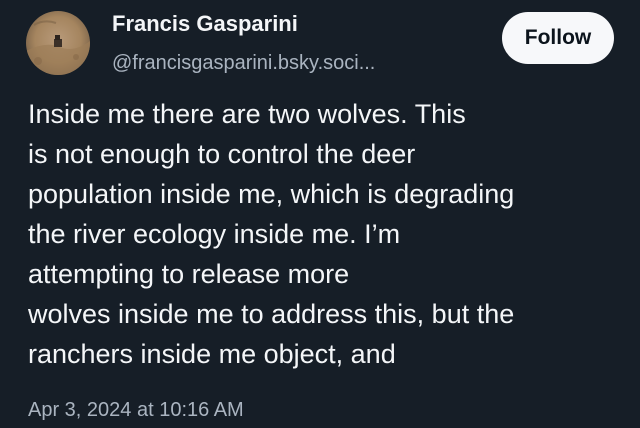  I want to click on follow-button: Follow, so click(558, 38).